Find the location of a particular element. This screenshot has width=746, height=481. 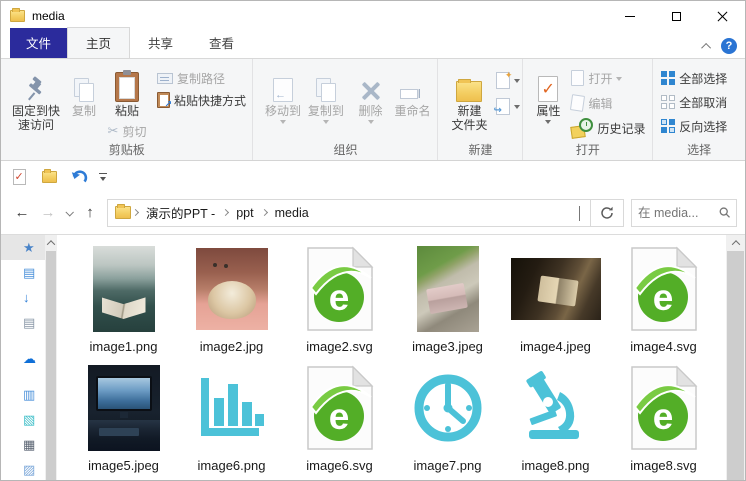

nav-pane-scrollbar is located at coordinates (51, 357).